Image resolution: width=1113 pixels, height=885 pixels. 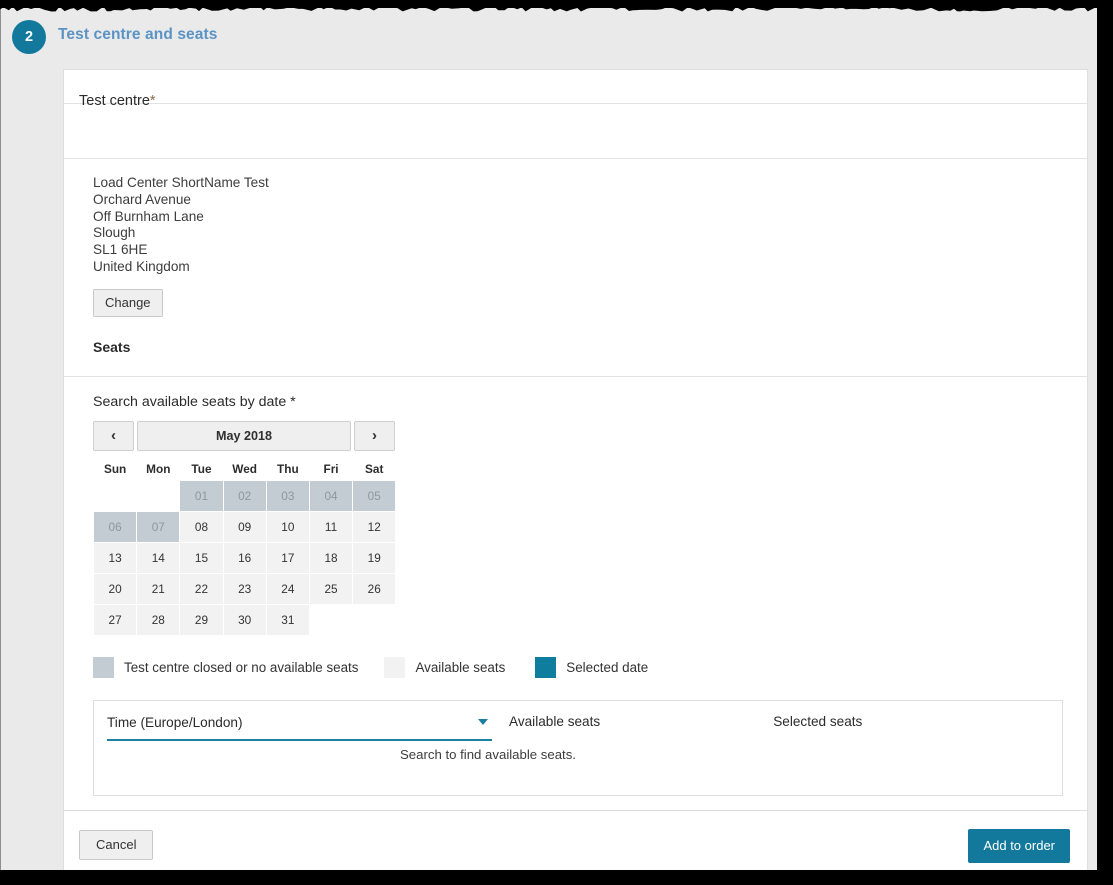 What do you see at coordinates (128, 302) in the screenshot?
I see `change-test-centre-button: Change` at bounding box center [128, 302].